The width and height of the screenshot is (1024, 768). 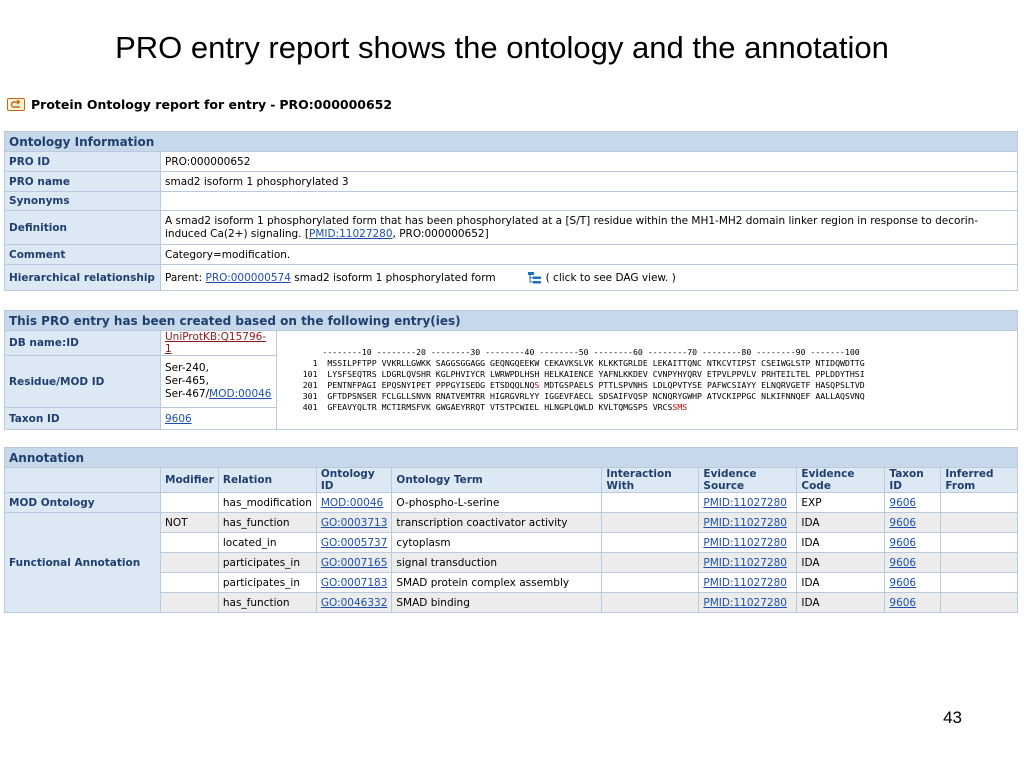 What do you see at coordinates (240, 394) in the screenshot?
I see `mod-link: MOD:00046` at bounding box center [240, 394].